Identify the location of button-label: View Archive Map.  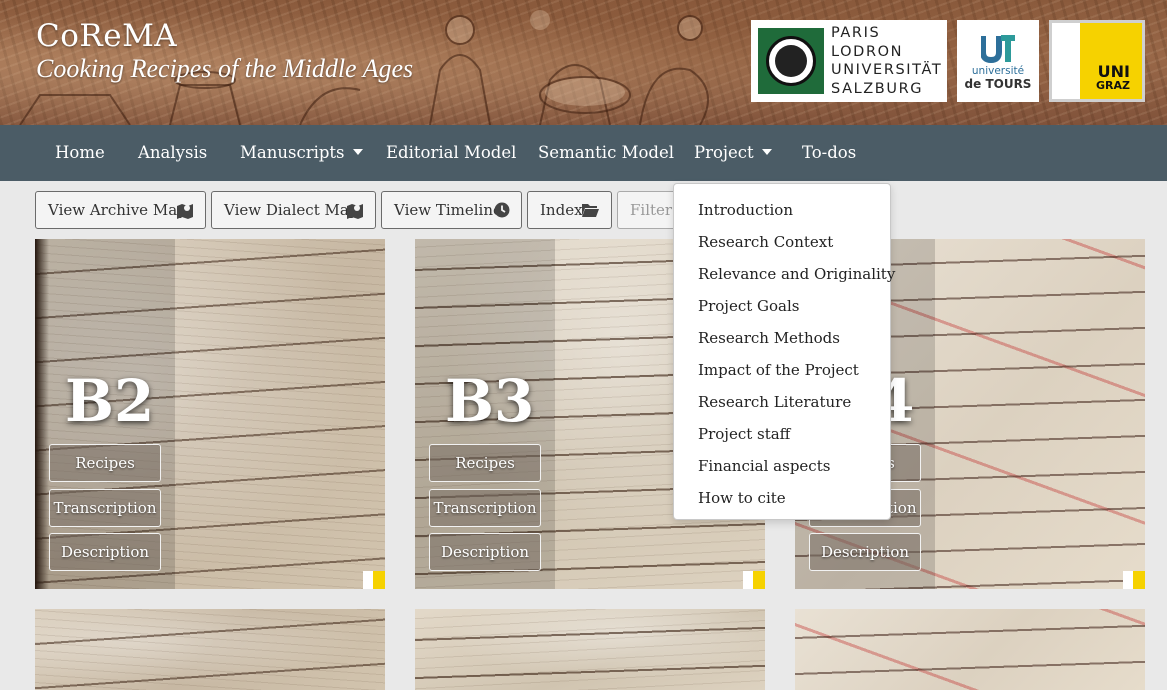
(117, 210).